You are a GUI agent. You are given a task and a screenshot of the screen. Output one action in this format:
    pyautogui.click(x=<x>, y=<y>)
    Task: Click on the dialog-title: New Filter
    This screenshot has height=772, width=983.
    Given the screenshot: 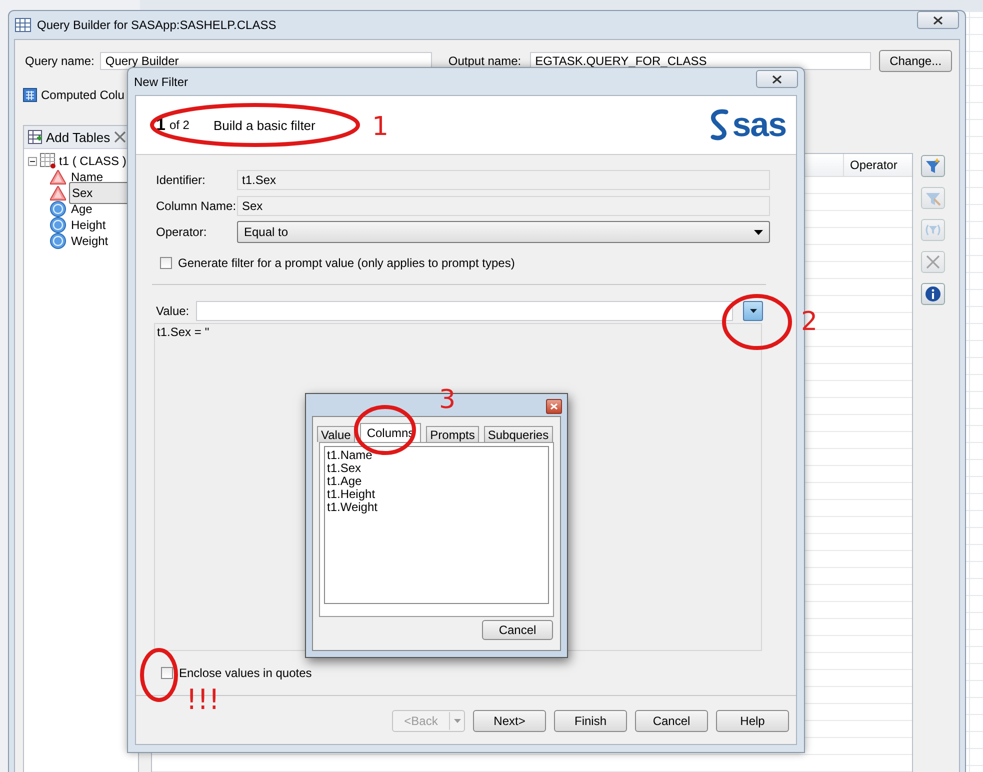 What is the action you would take?
    pyautogui.click(x=161, y=82)
    